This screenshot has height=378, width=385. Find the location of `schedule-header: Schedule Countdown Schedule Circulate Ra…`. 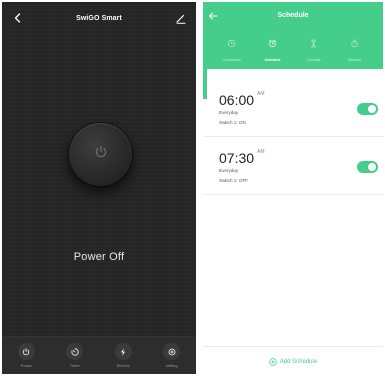

schedule-header: Schedule Countdown Schedule Circulate Ra… is located at coordinates (293, 35).